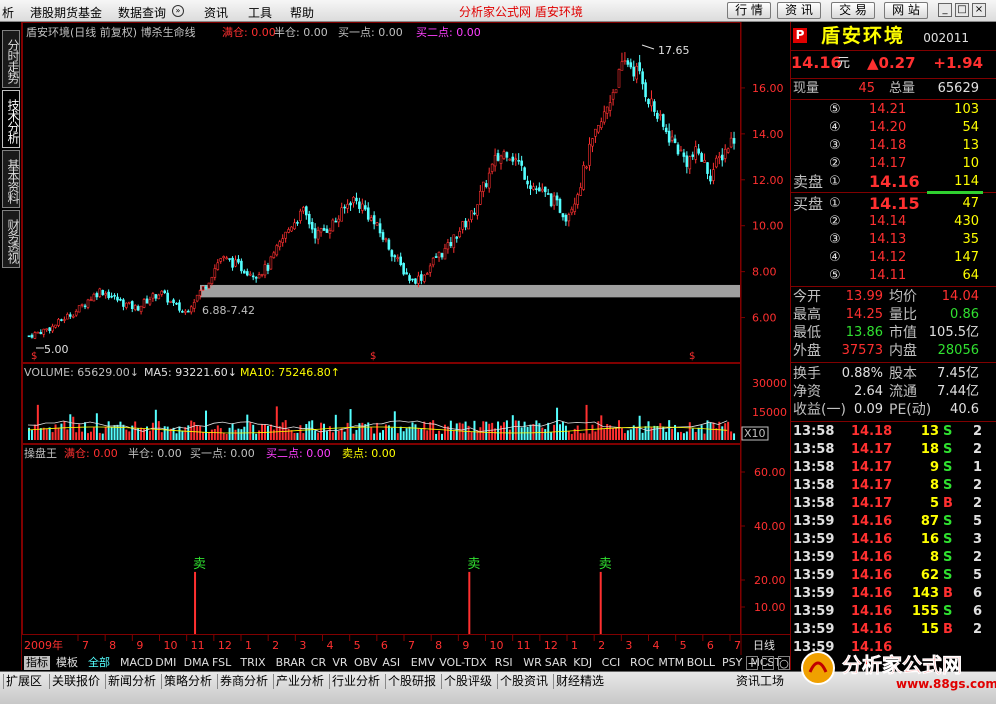 This screenshot has height=704, width=996. Describe the element at coordinates (749, 10) in the screenshot. I see `button-quotes: 行 情` at that location.